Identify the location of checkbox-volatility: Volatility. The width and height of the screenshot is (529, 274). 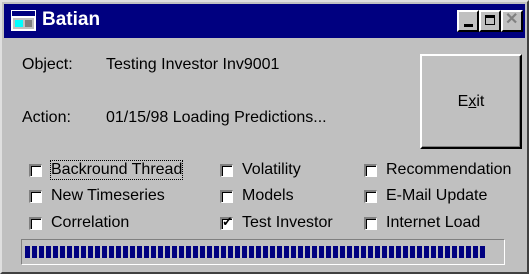
(260, 170).